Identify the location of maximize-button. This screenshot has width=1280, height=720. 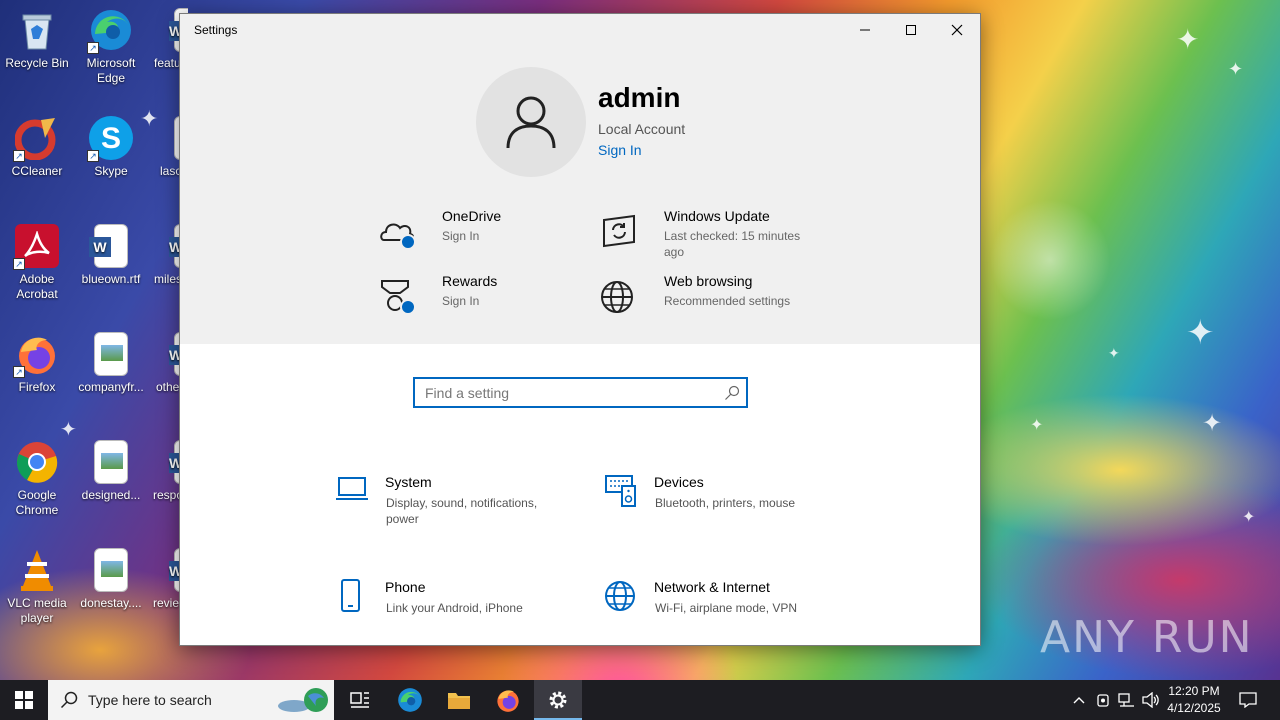
(911, 30).